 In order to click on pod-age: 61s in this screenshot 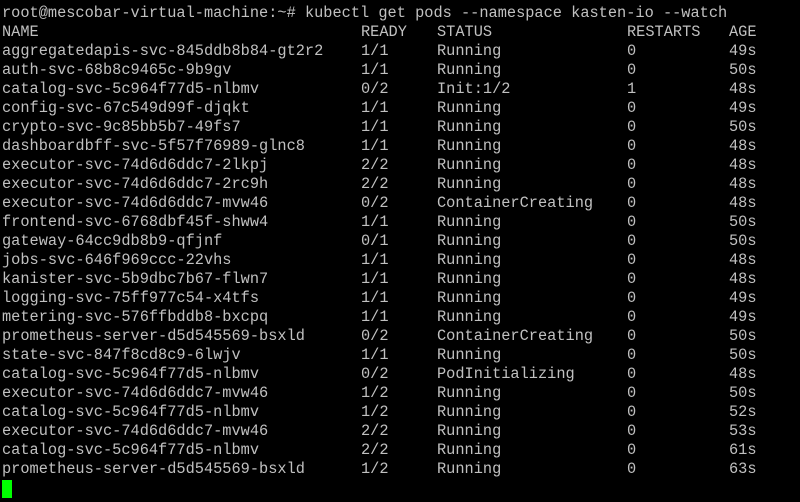, I will do `click(743, 450)`.